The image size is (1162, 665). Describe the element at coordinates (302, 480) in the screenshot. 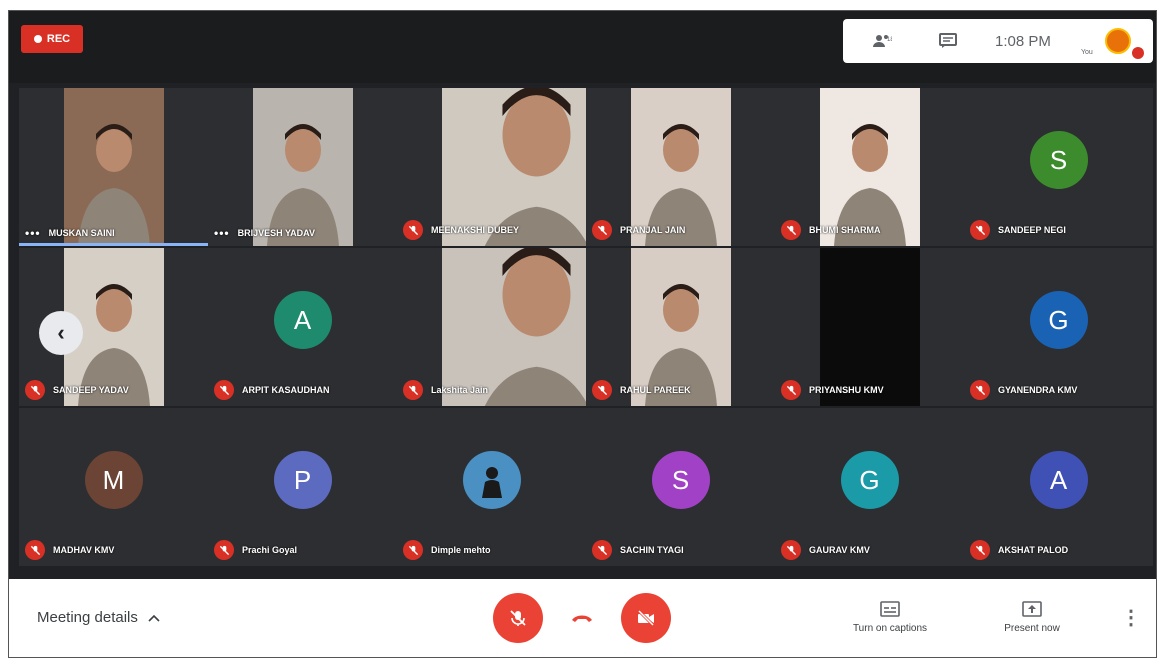

I see `participant-avatar: P` at that location.